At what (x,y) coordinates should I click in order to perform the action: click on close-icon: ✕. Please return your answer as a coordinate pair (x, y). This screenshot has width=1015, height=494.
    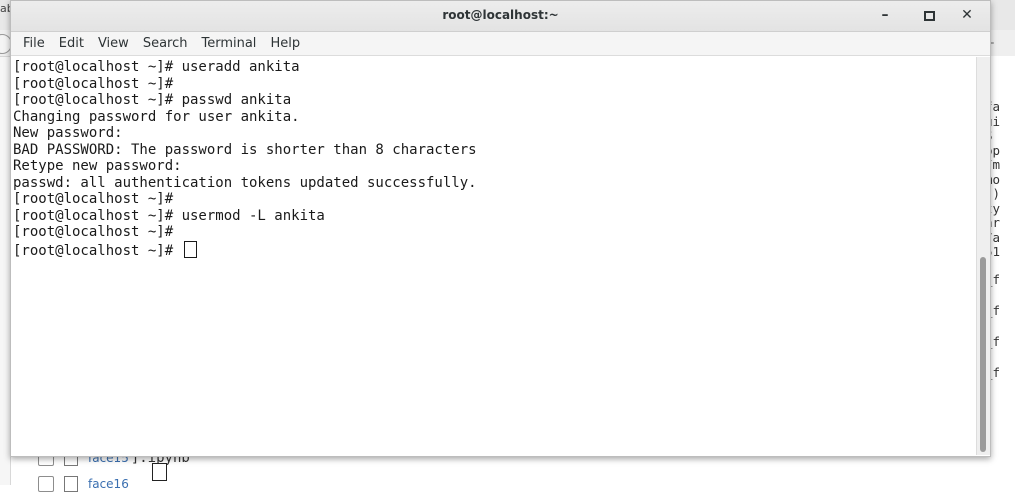
    Looking at the image, I should click on (967, 16).